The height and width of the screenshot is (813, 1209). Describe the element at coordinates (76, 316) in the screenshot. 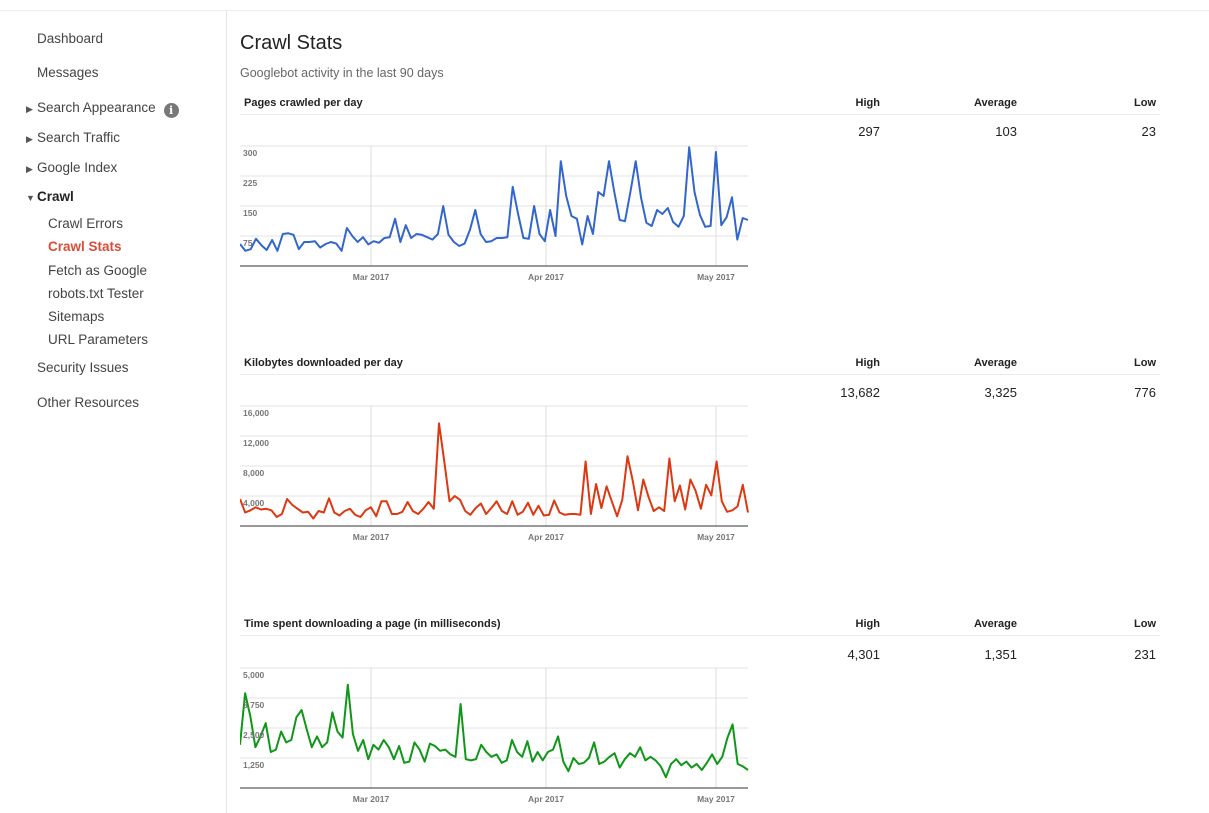

I see `sidebar-subitem-sitemaps: Sitemaps` at that location.